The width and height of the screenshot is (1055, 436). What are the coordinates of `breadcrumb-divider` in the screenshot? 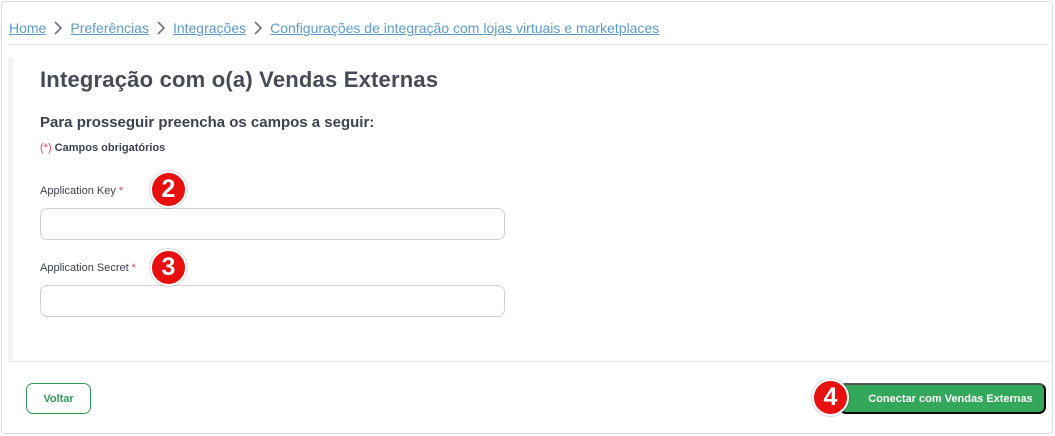 It's located at (528, 44).